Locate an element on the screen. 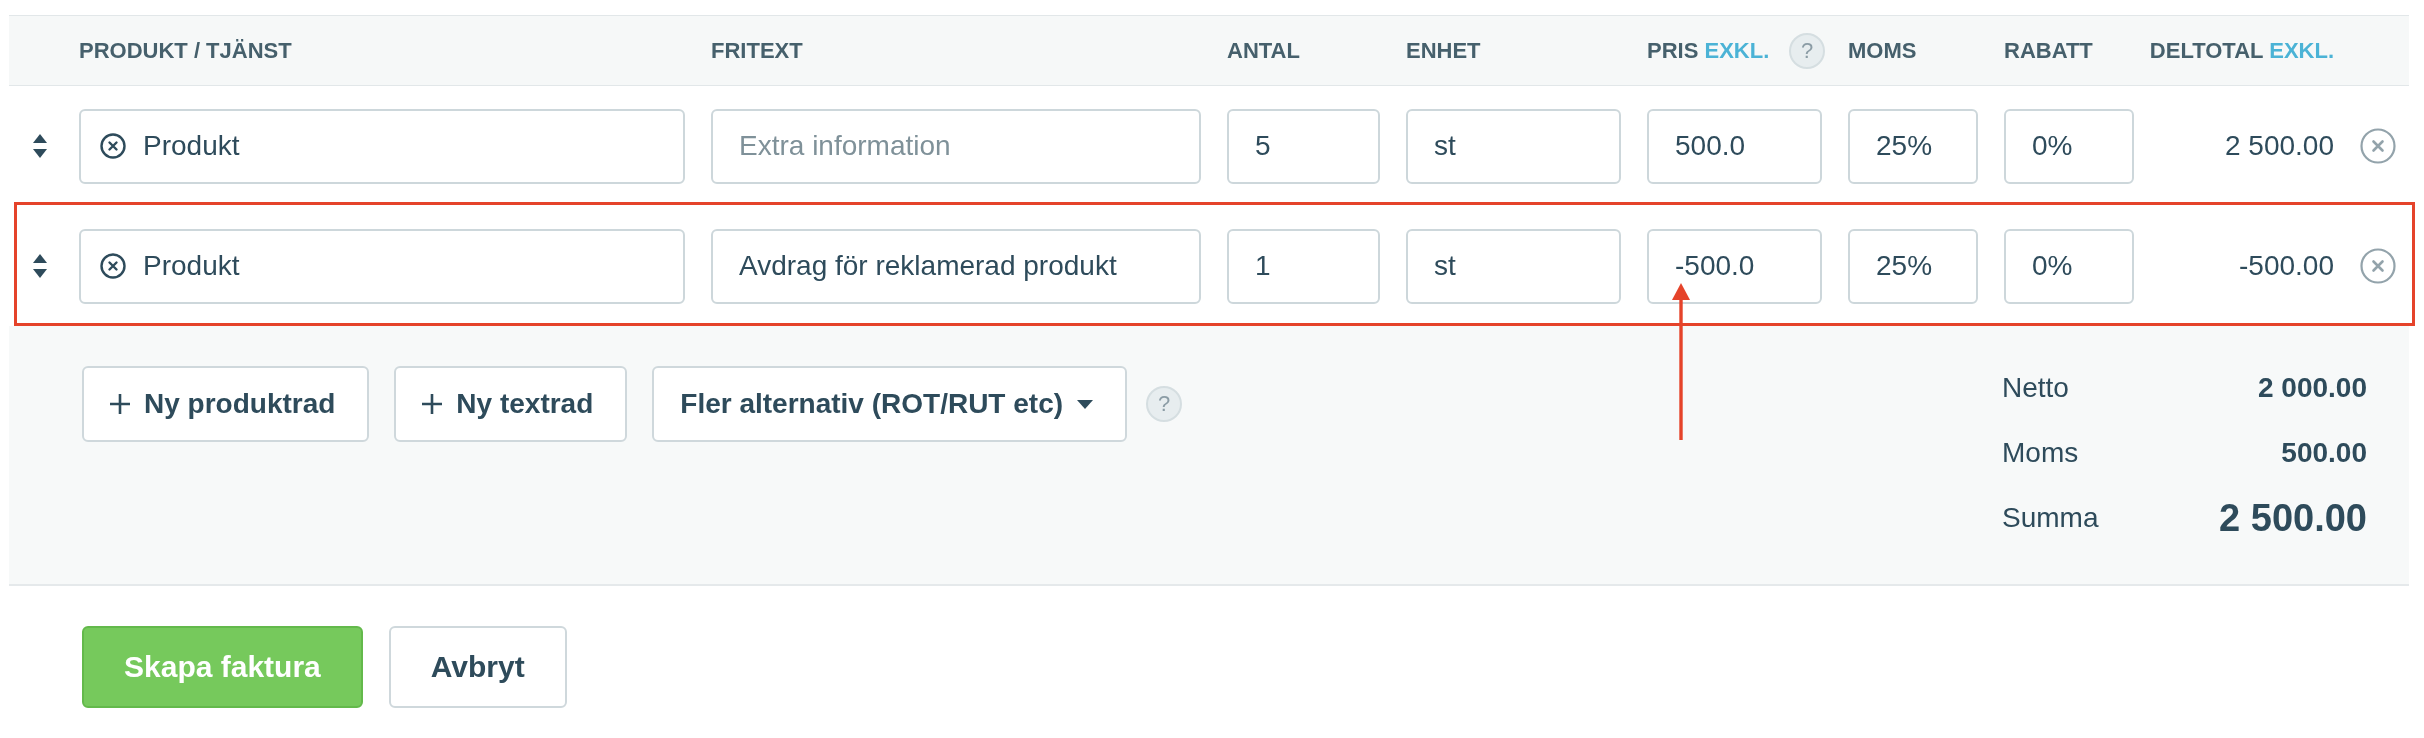  action-button: Ny textrad is located at coordinates (511, 404).